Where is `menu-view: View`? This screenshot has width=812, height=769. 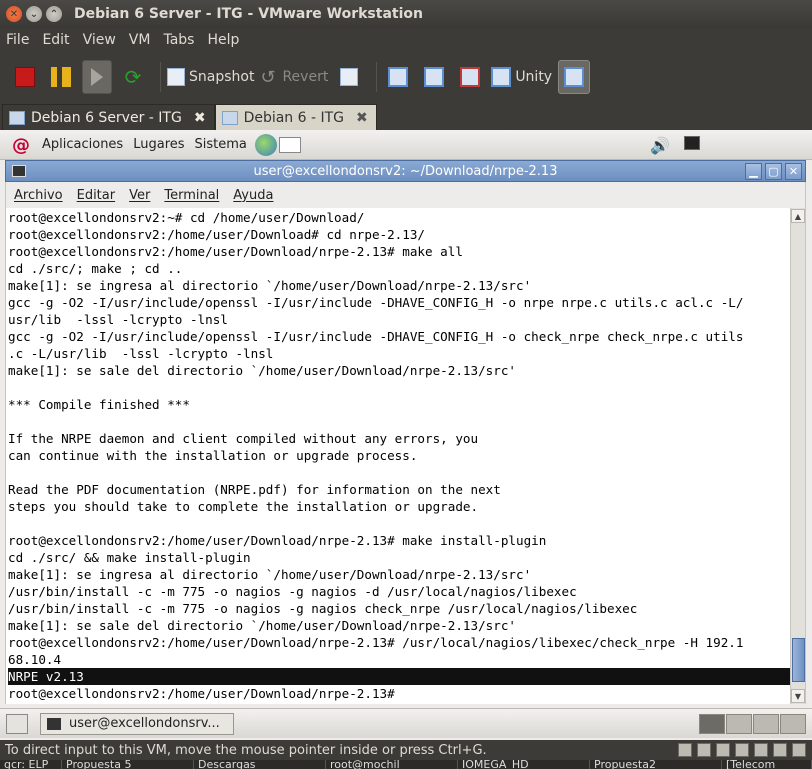 menu-view: View is located at coordinates (99, 40).